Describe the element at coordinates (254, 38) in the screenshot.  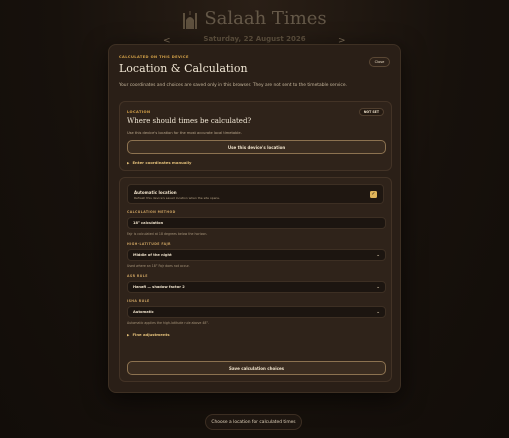
I see `current-date: Saturday, 22 August 2026` at that location.